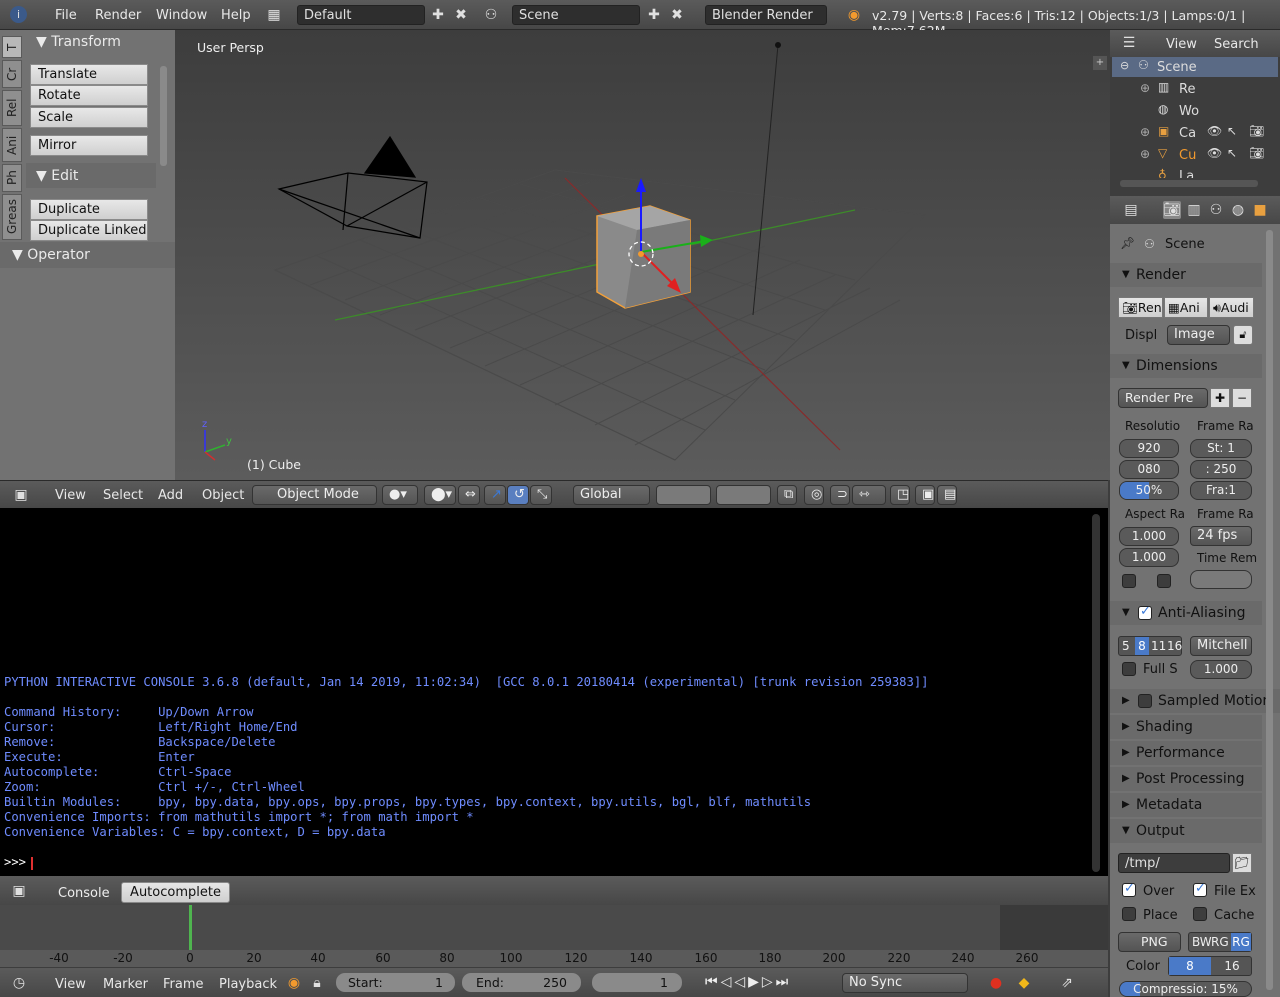  Describe the element at coordinates (21, 495) in the screenshot. I see `editor-type-icon: ▣` at that location.